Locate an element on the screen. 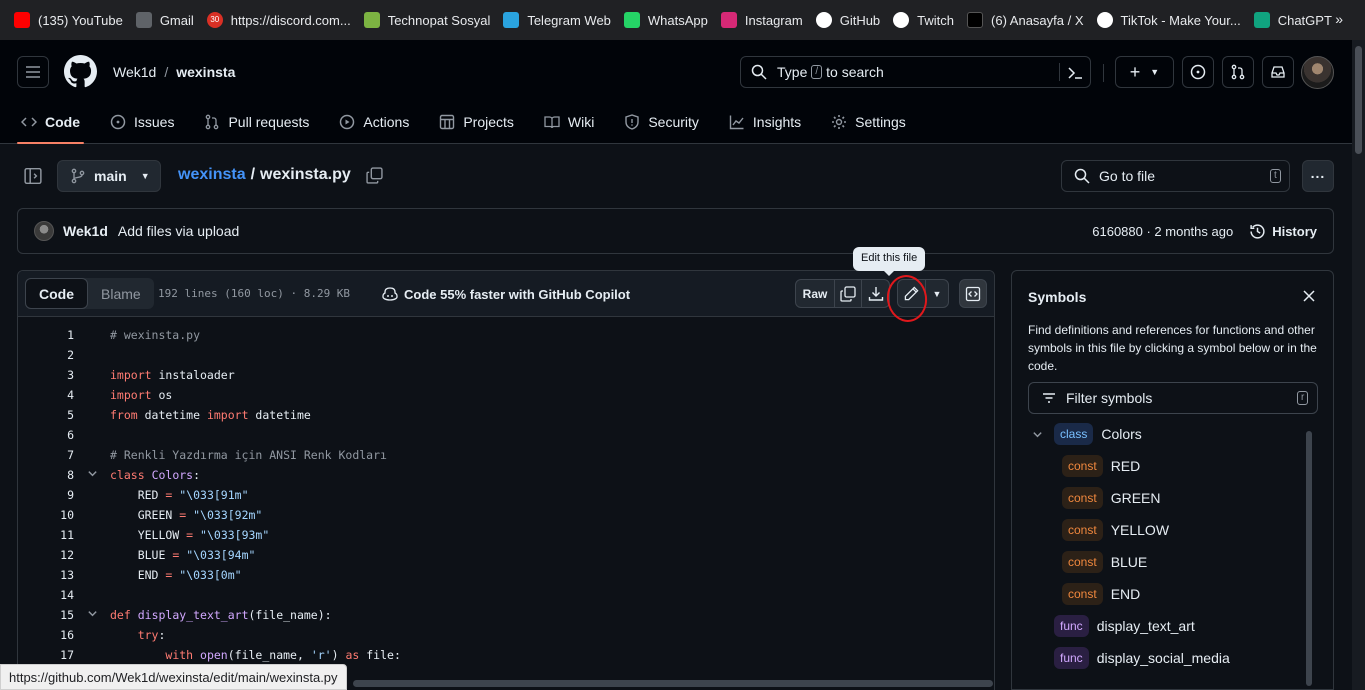  branch-selector: main ▼ is located at coordinates (109, 176).